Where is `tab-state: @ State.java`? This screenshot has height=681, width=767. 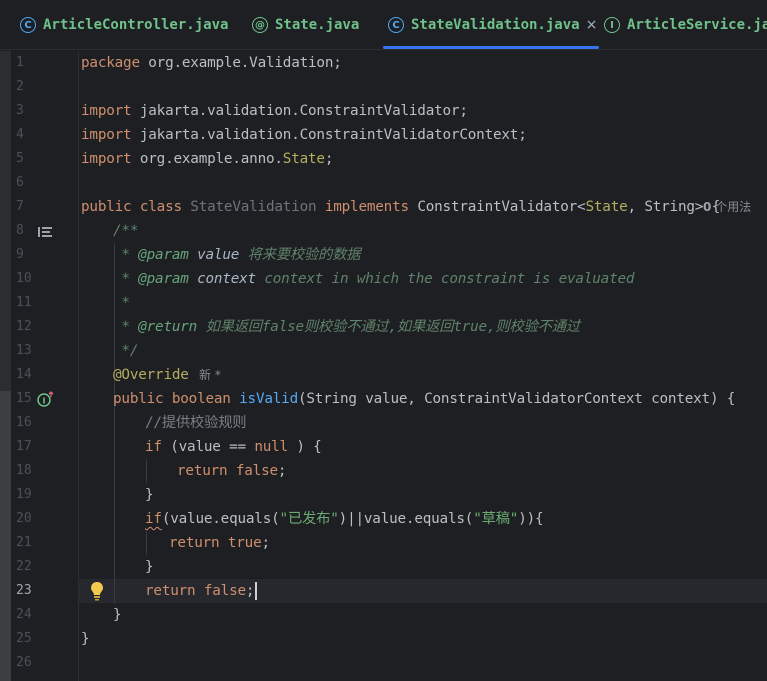
tab-state: @ State.java is located at coordinates (306, 24).